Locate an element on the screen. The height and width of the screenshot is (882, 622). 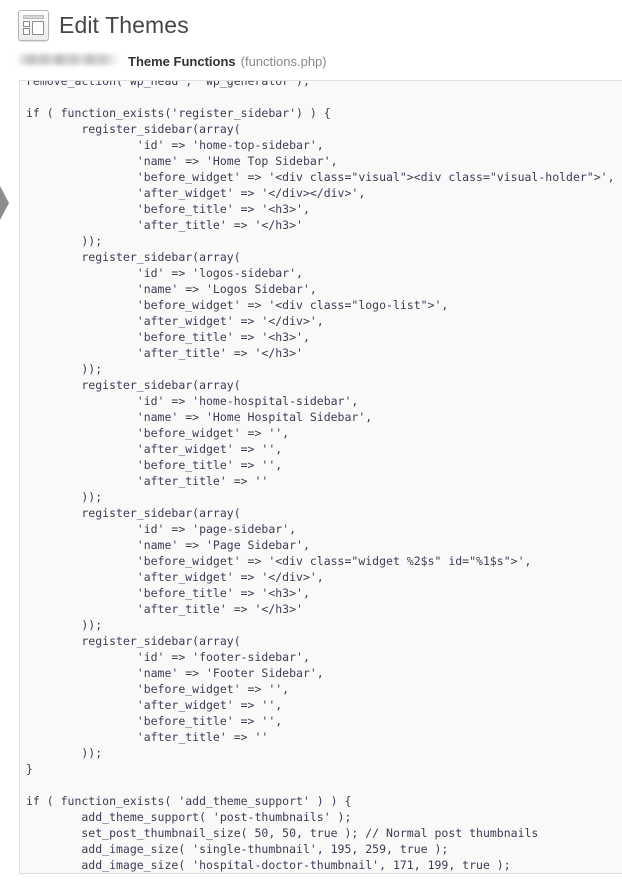
theme-name-redacted is located at coordinates (68, 59).